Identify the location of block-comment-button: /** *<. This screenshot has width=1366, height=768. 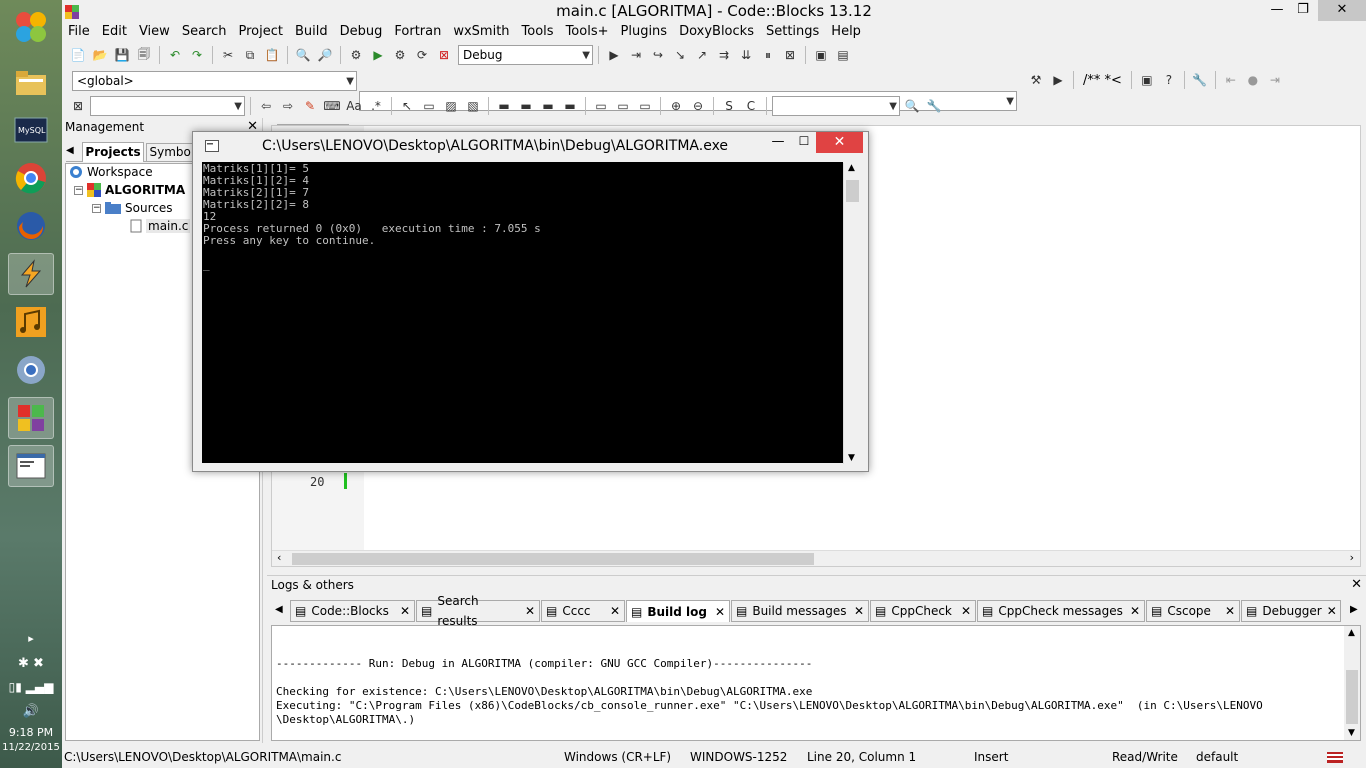
(1102, 80).